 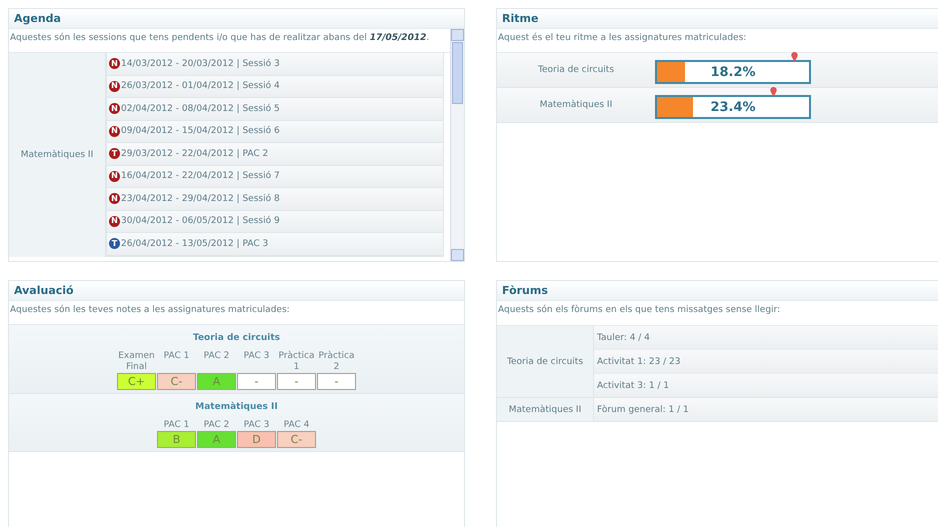 I want to click on grade-label: PAC 4, so click(x=297, y=425).